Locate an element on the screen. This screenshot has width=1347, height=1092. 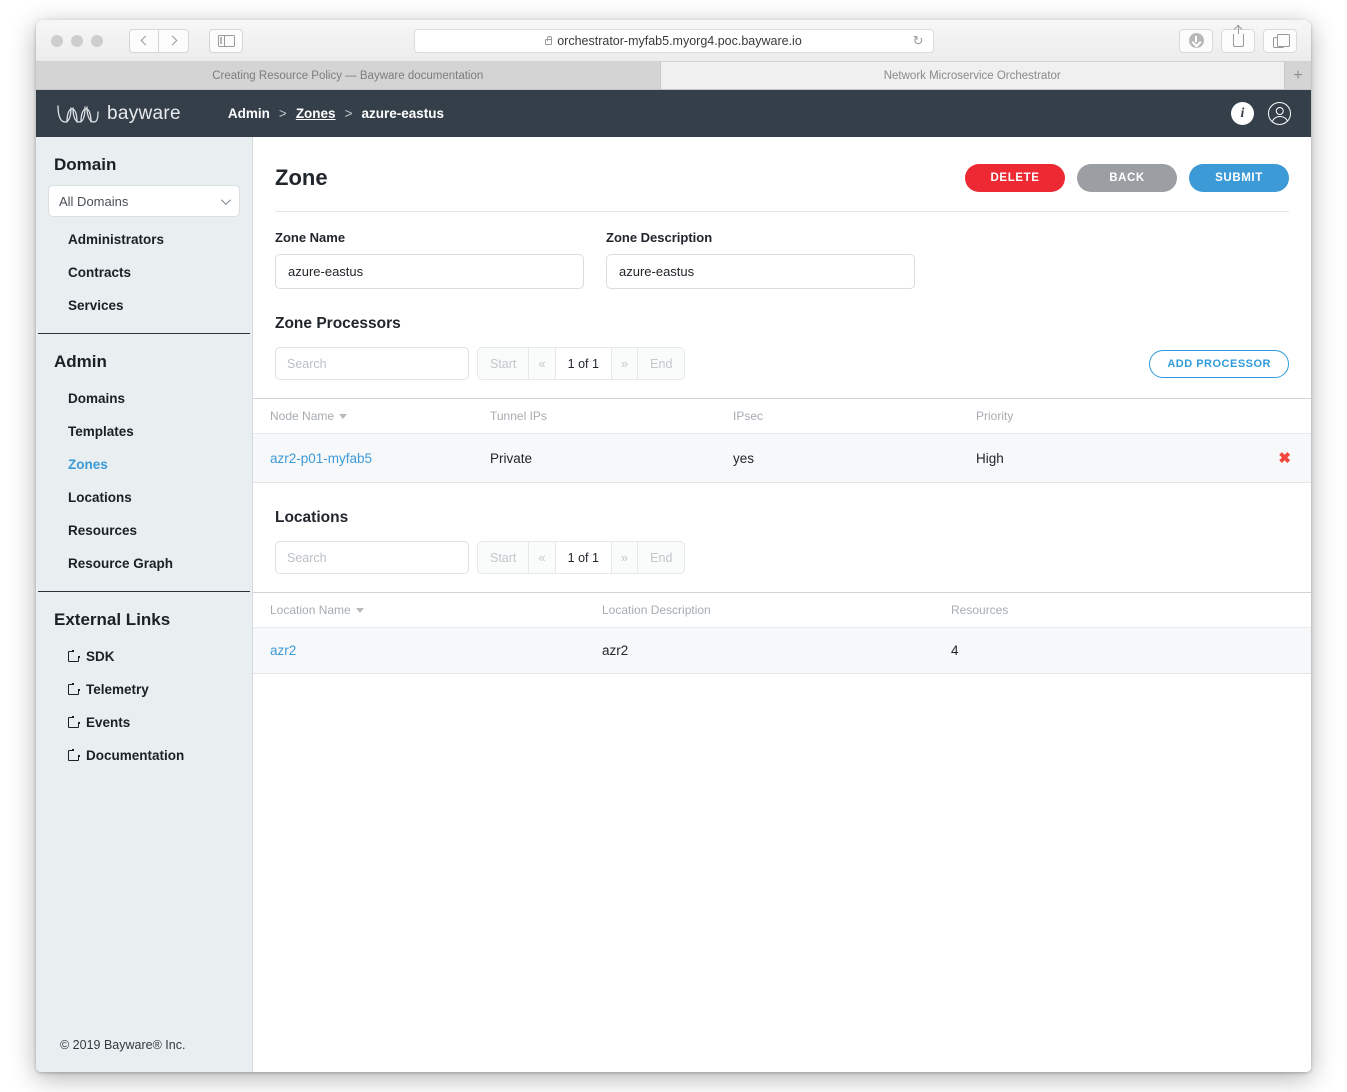
column-header-location-name-label: Location Name is located at coordinates (310, 610).